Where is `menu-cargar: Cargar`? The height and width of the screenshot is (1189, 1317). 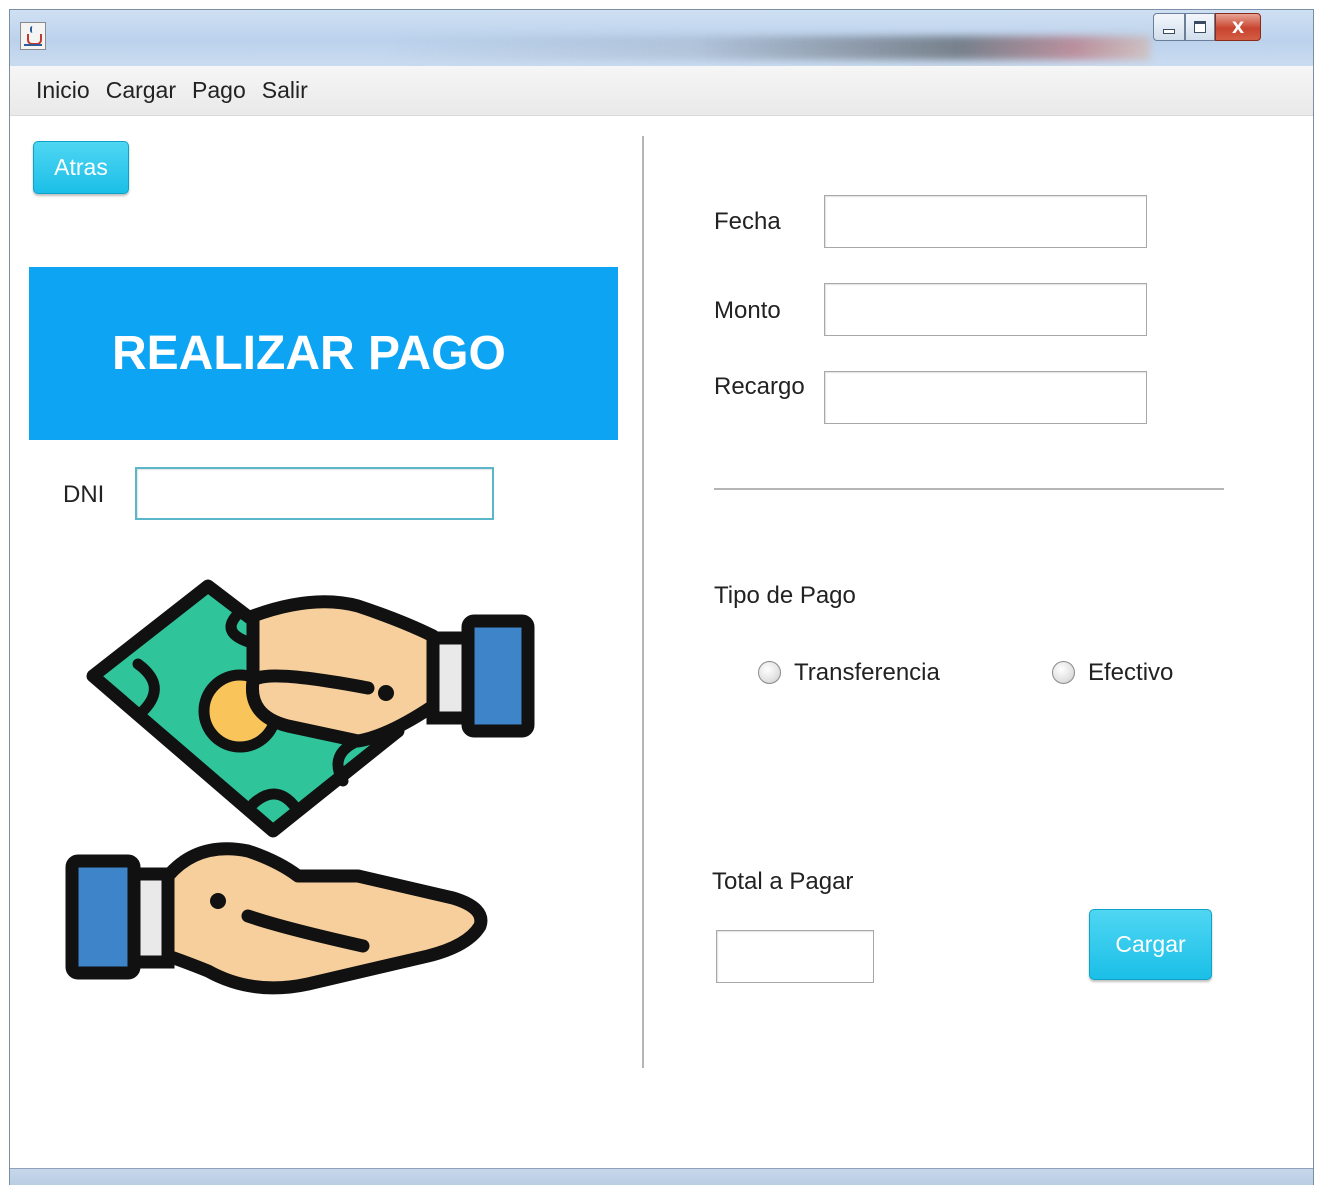 menu-cargar: Cargar is located at coordinates (141, 90).